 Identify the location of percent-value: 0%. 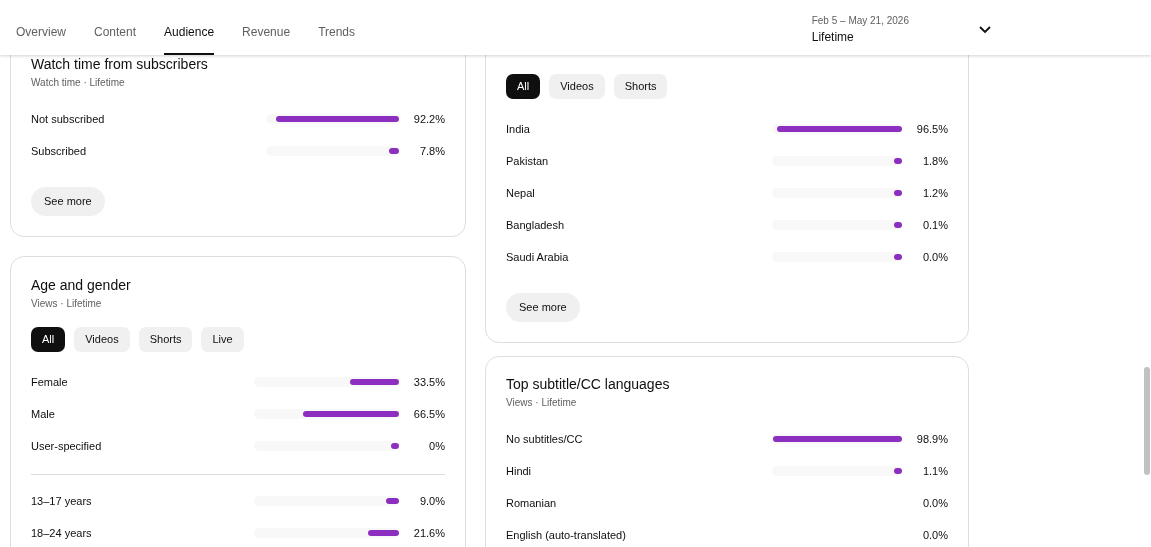
(436, 446).